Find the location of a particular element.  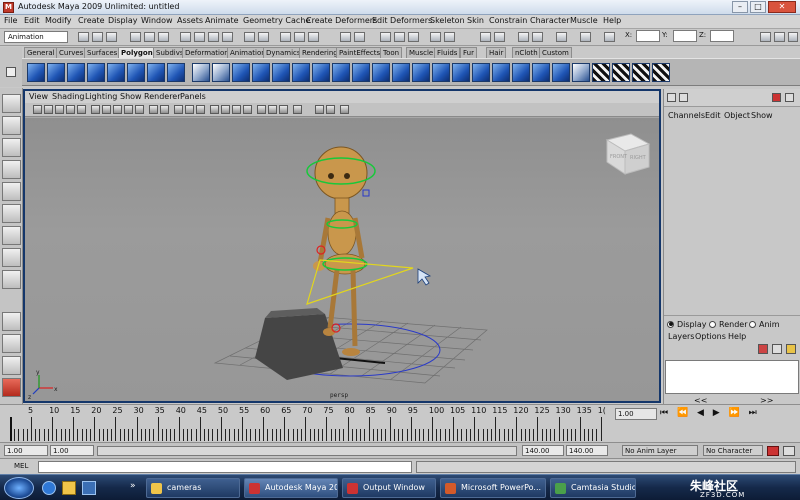

auto-key-icon is located at coordinates (773, 451).